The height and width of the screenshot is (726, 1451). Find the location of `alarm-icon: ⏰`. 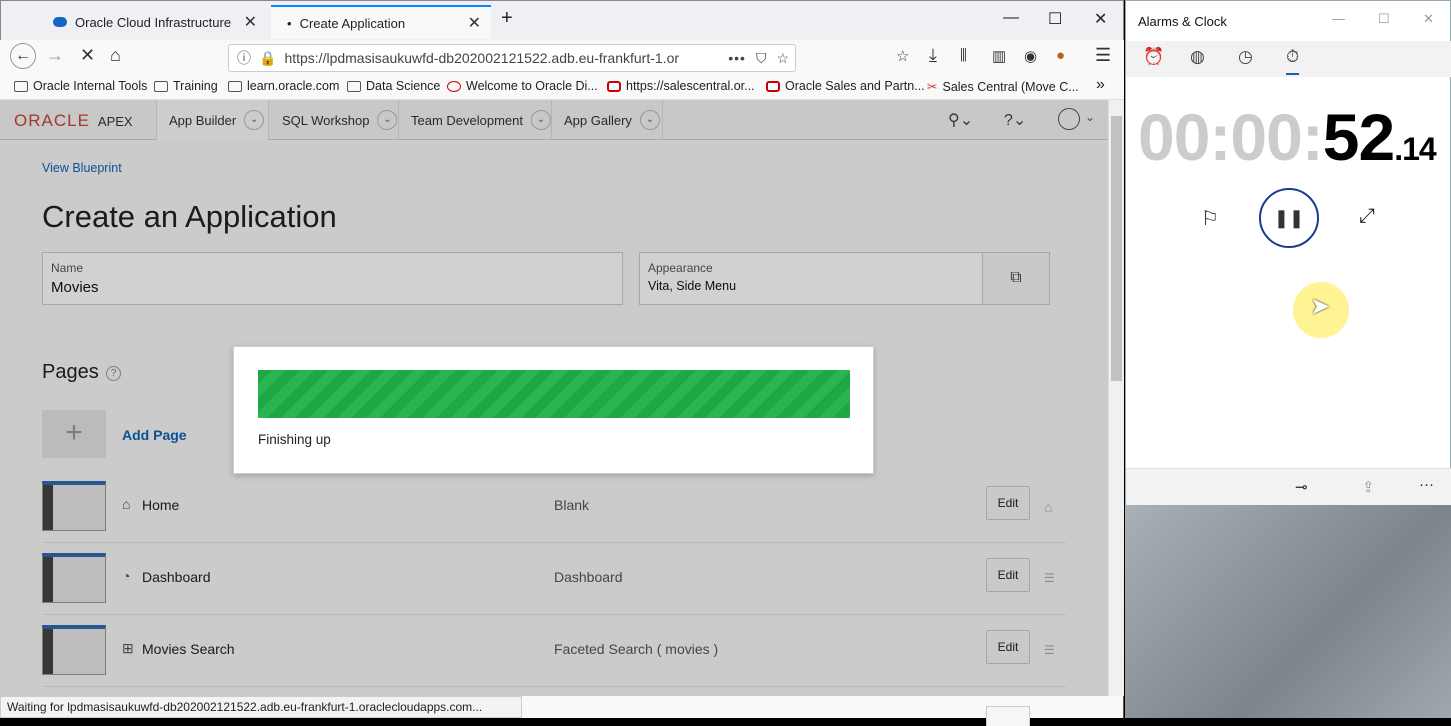

alarm-icon: ⏰ is located at coordinates (1153, 57).